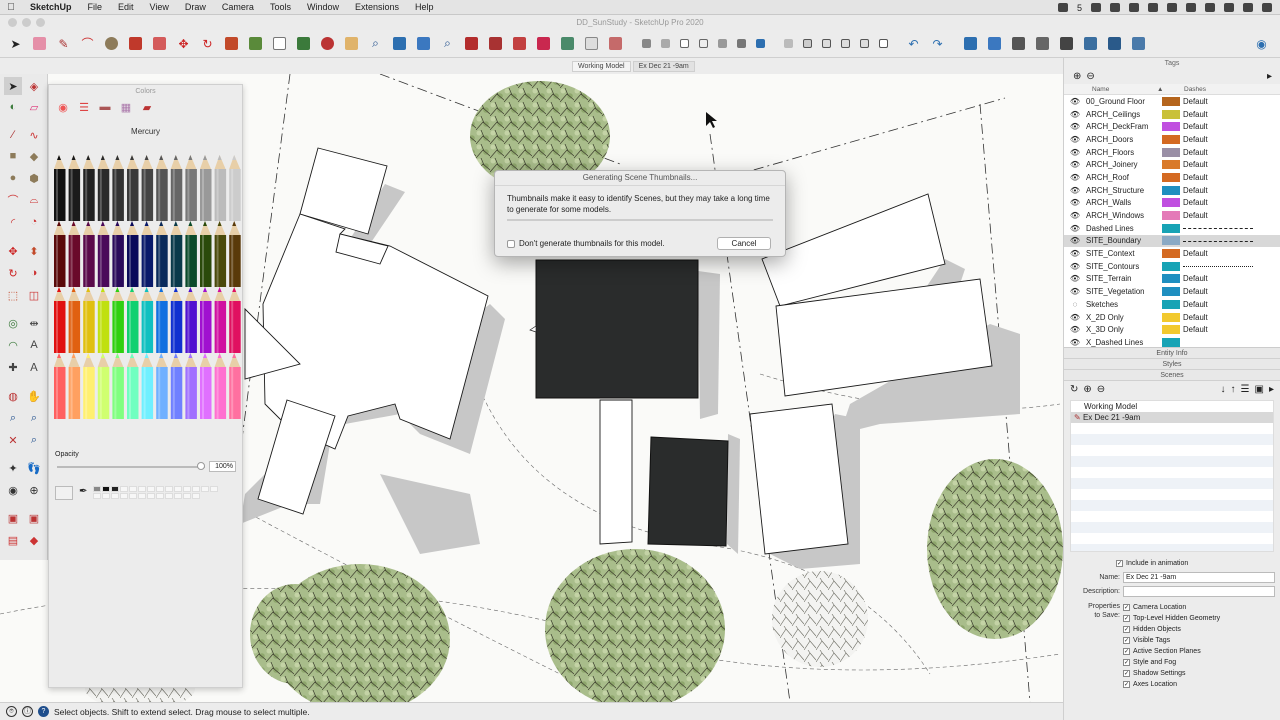 The height and width of the screenshot is (720, 1280). Describe the element at coordinates (1172, 177) in the screenshot. I see `tag-row: 👁 ARCH_Roof Default` at that location.